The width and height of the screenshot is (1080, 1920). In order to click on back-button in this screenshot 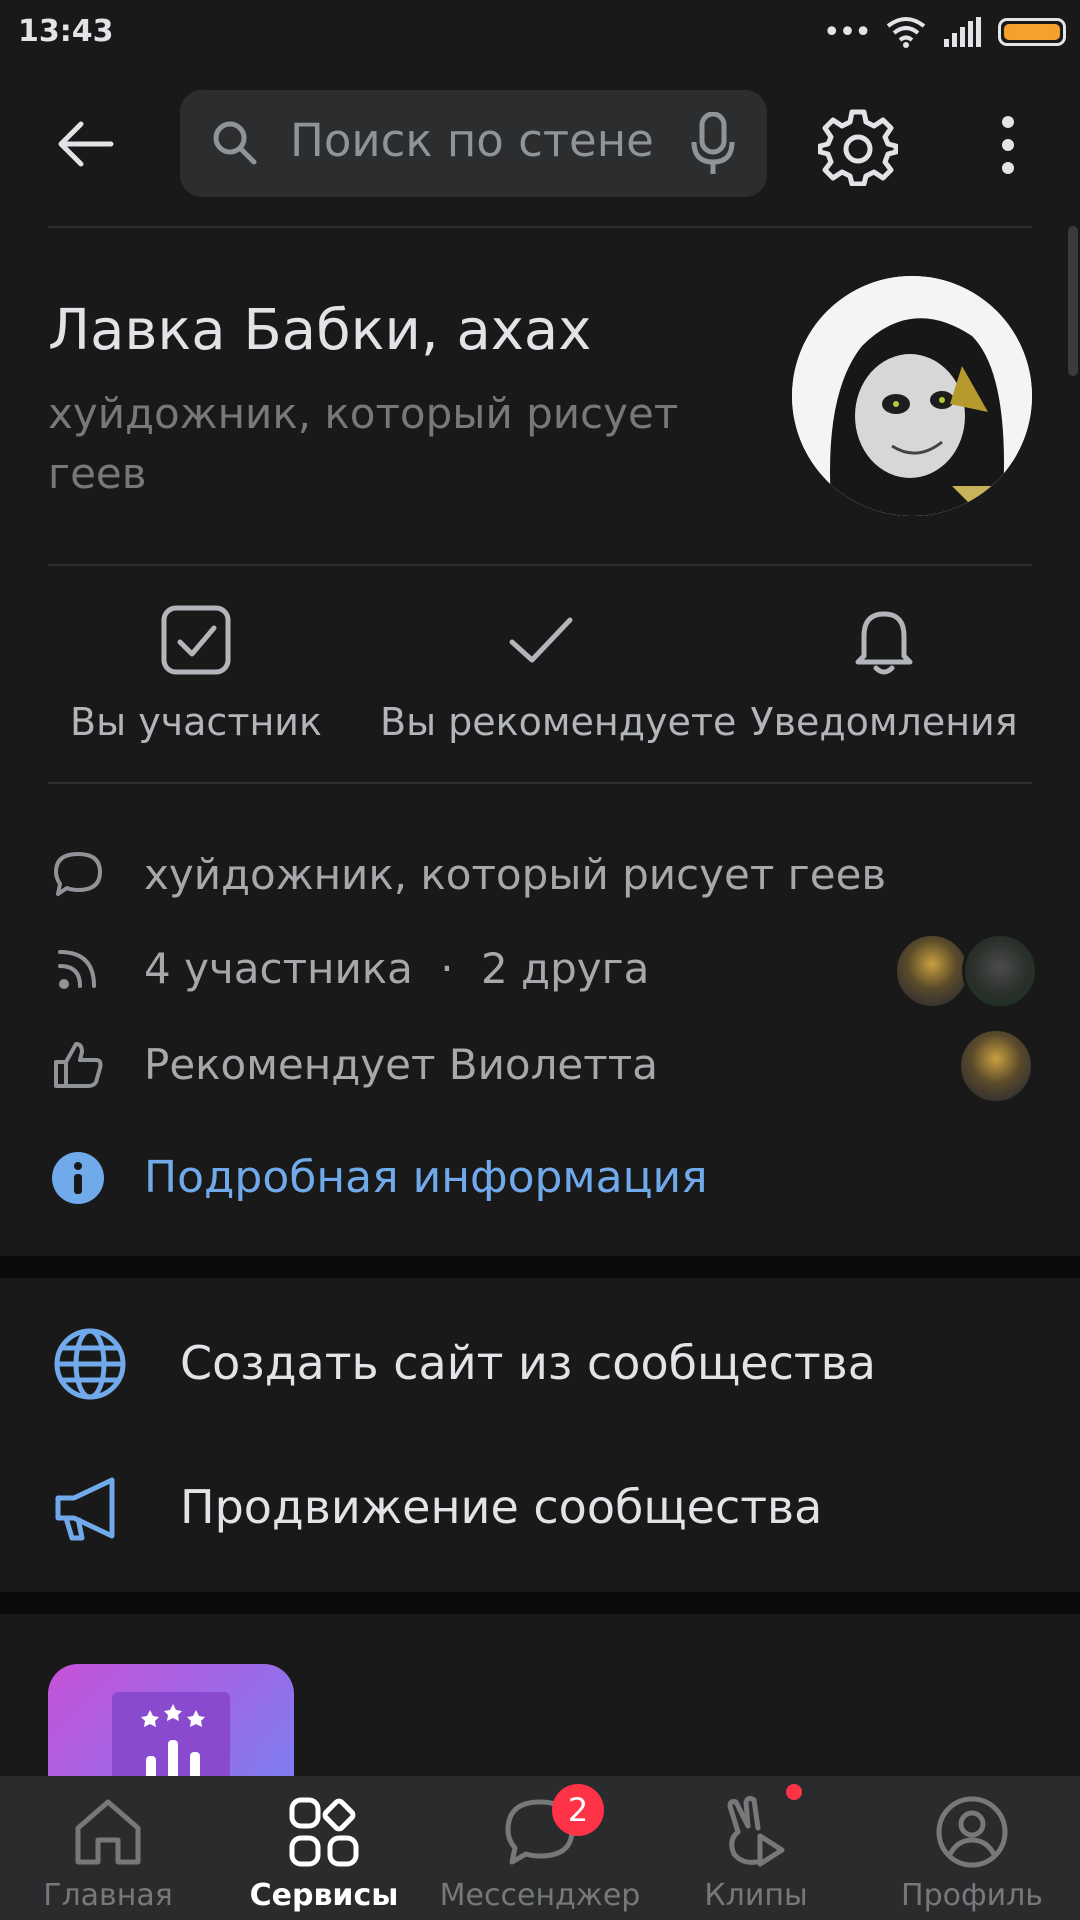, I will do `click(85, 144)`.